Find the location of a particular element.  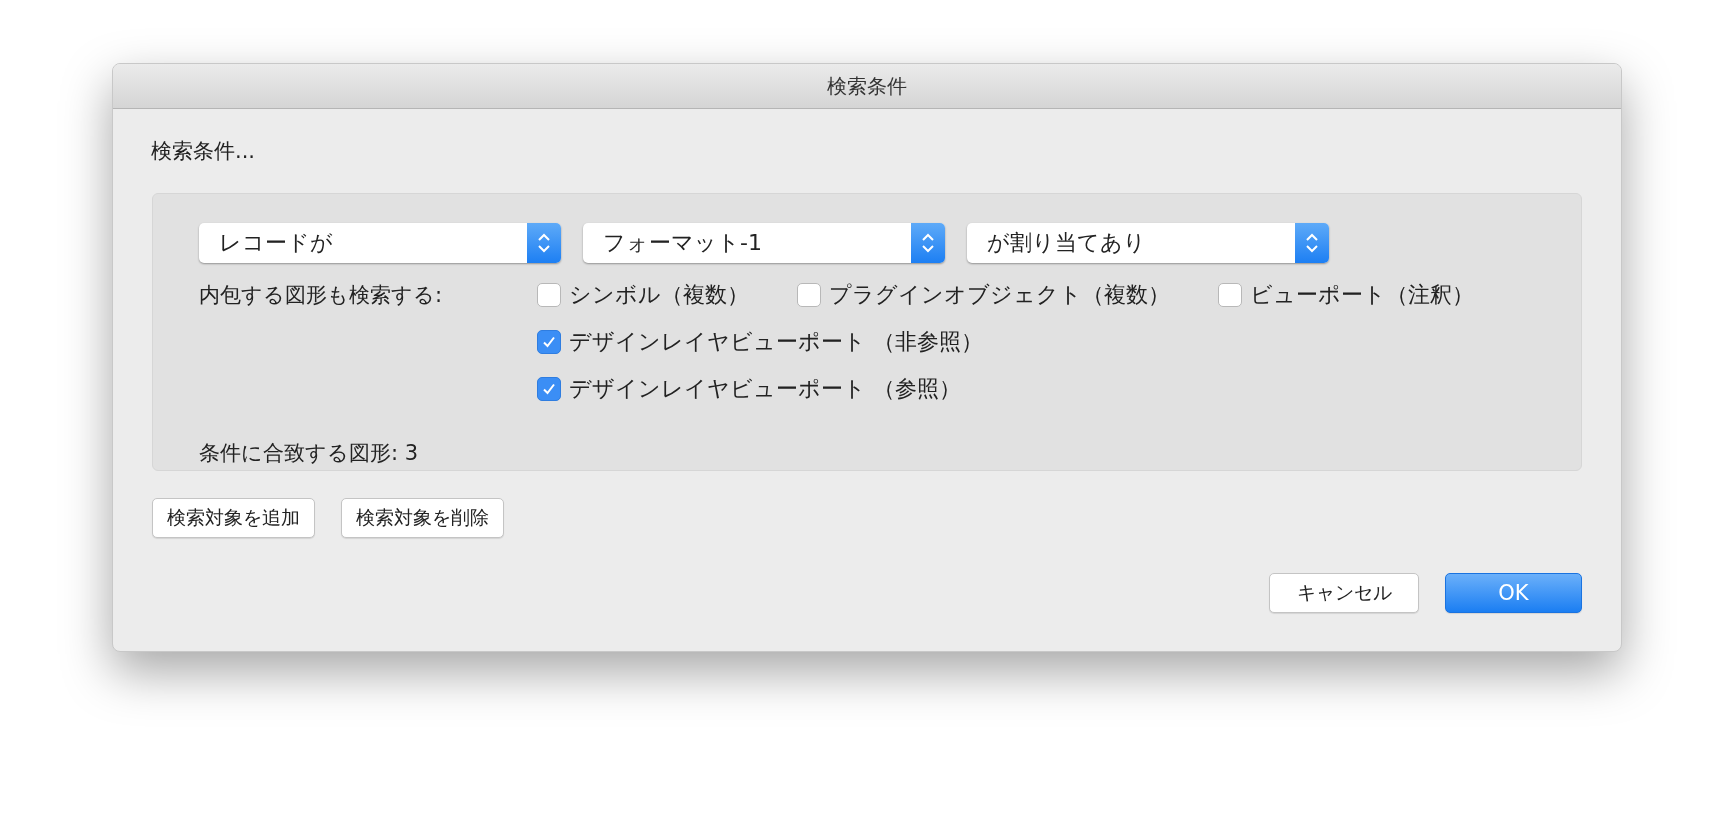

edit-button: 検索対象を追加 is located at coordinates (233, 518).